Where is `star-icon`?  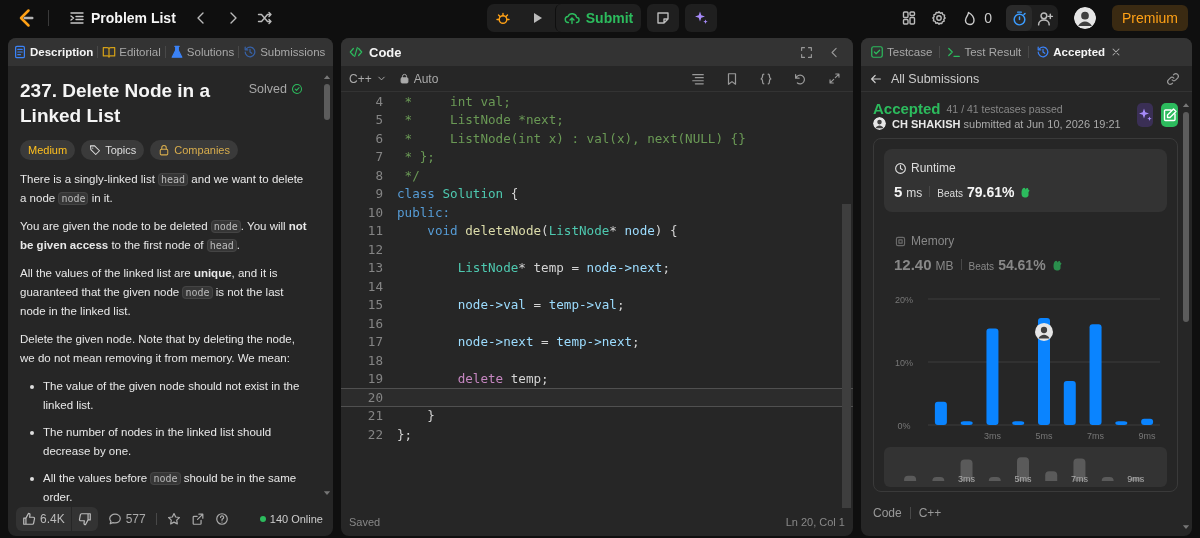
star-icon is located at coordinates (173, 519).